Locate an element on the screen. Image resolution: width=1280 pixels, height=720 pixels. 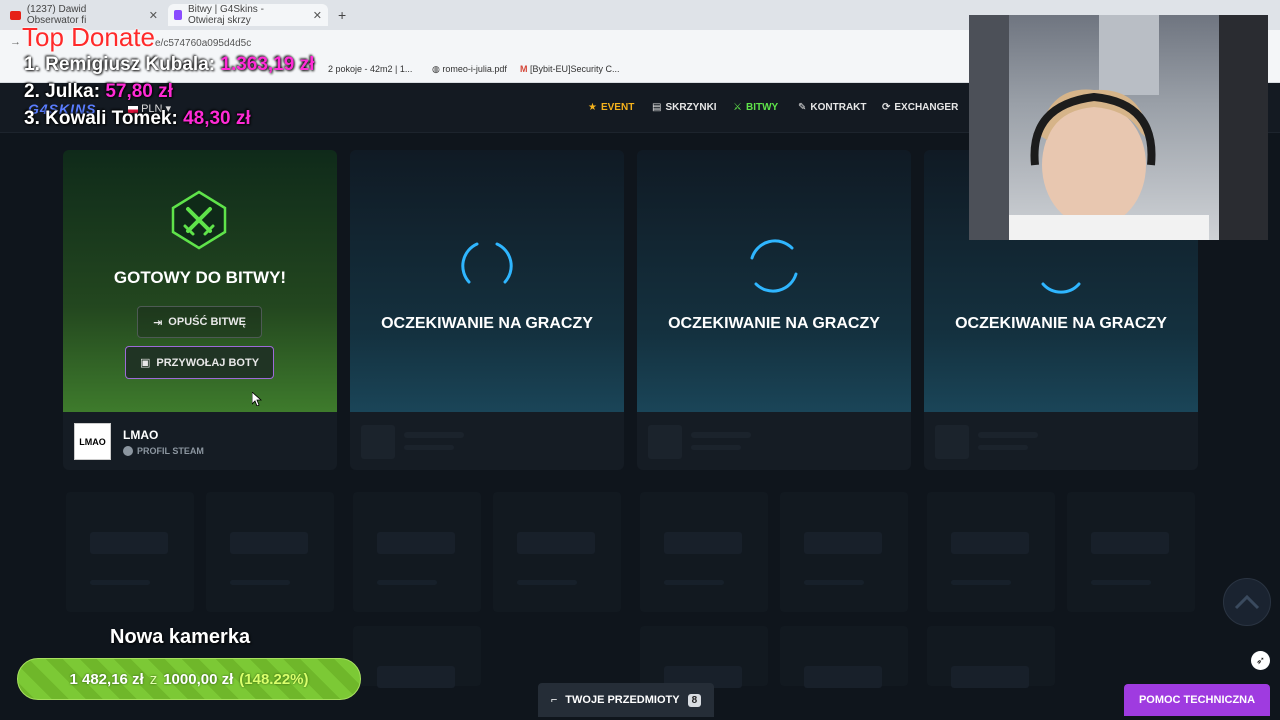
donor-name: 2. Julka: is located at coordinates (62, 91).